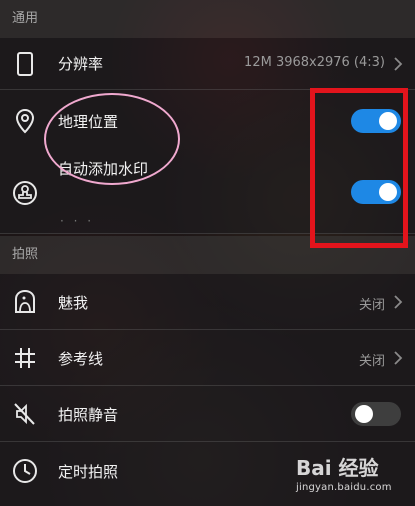 This screenshot has height=506, width=415. What do you see at coordinates (207, 302) in the screenshot?
I see `setting-row-beauty: 魅我 关闭` at bounding box center [207, 302].